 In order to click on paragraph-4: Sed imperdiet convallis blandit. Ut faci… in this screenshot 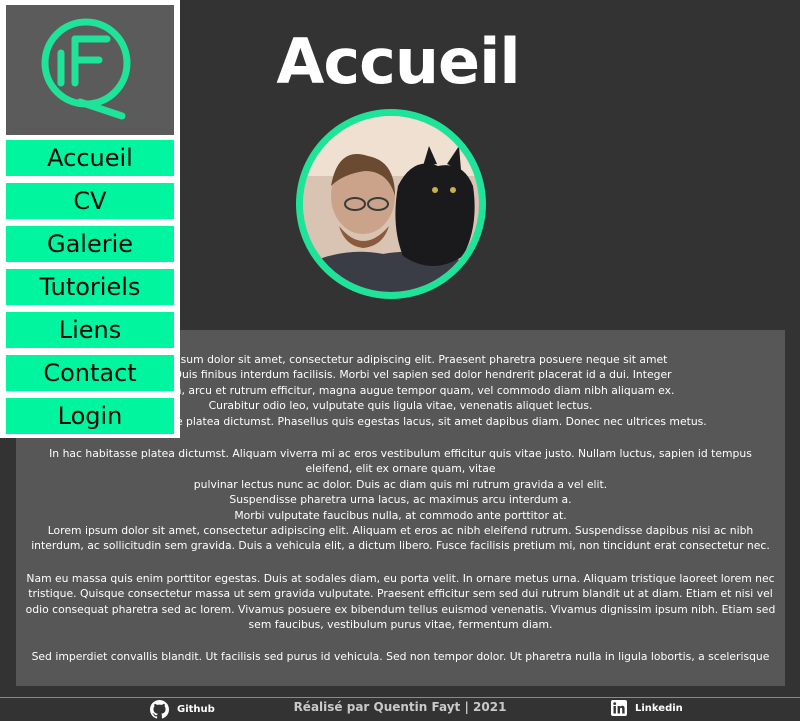, I will do `click(400, 656)`.